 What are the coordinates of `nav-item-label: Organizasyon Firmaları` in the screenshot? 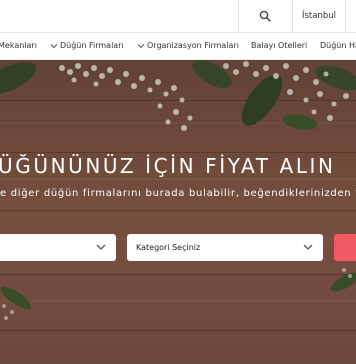 It's located at (193, 45).